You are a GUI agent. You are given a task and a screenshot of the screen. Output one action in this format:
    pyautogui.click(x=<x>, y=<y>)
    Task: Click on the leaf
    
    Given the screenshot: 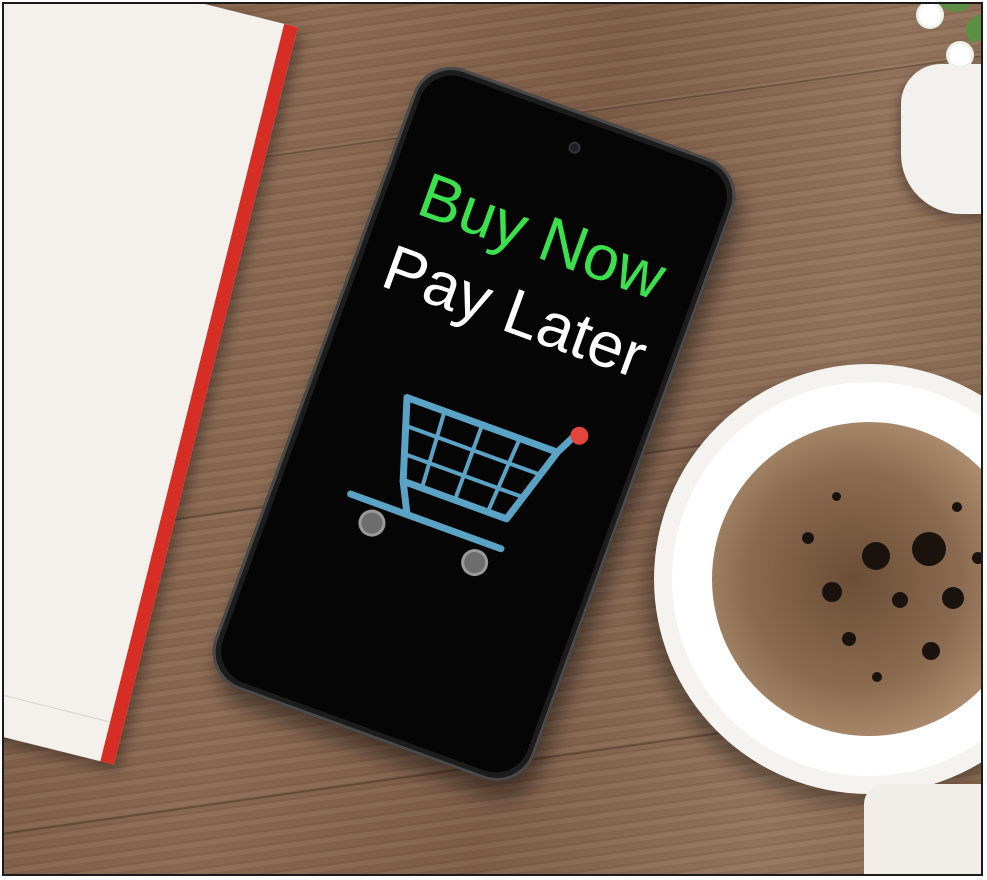 What is the action you would take?
    pyautogui.click(x=971, y=26)
    